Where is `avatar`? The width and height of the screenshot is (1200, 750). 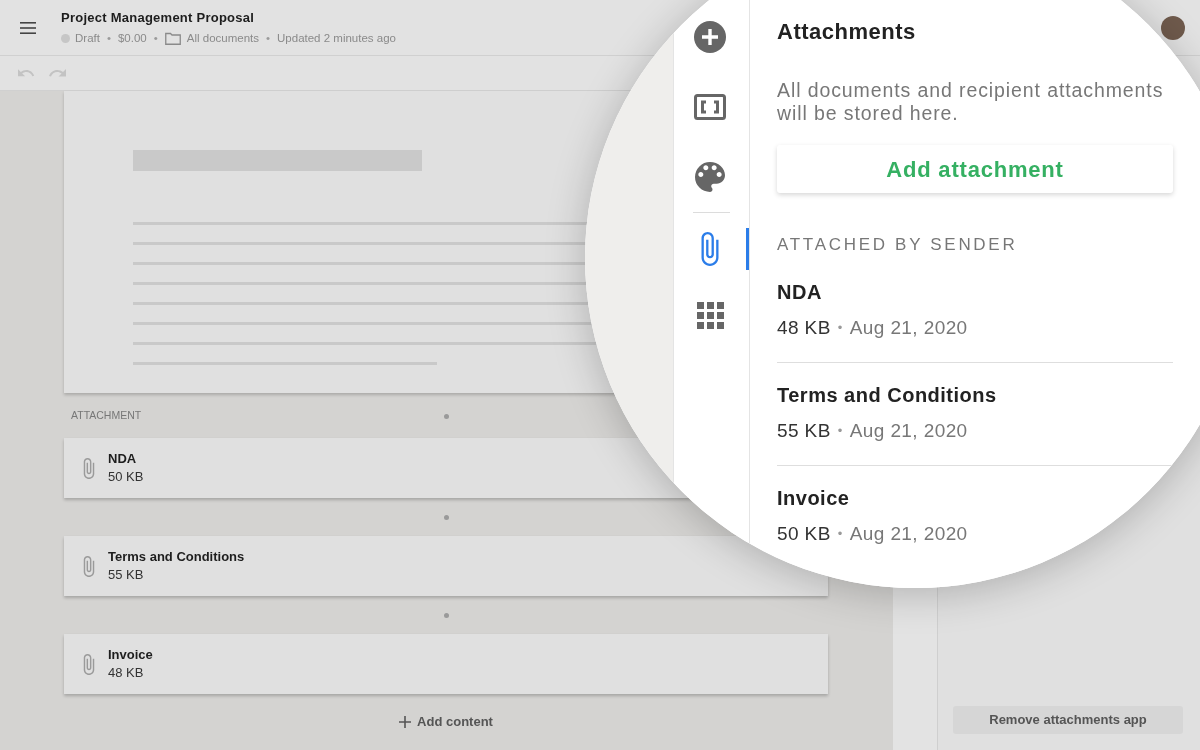
avatar is located at coordinates (1173, 27).